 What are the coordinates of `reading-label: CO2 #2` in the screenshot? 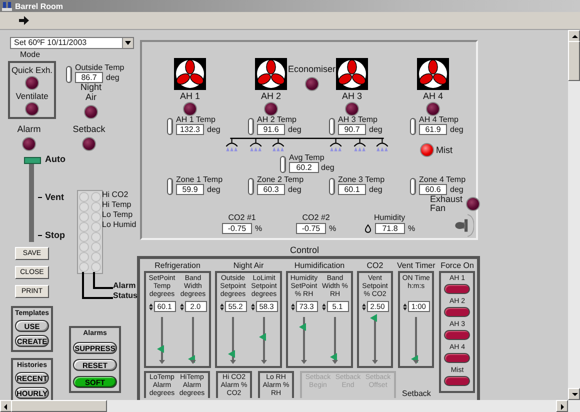 It's located at (316, 217).